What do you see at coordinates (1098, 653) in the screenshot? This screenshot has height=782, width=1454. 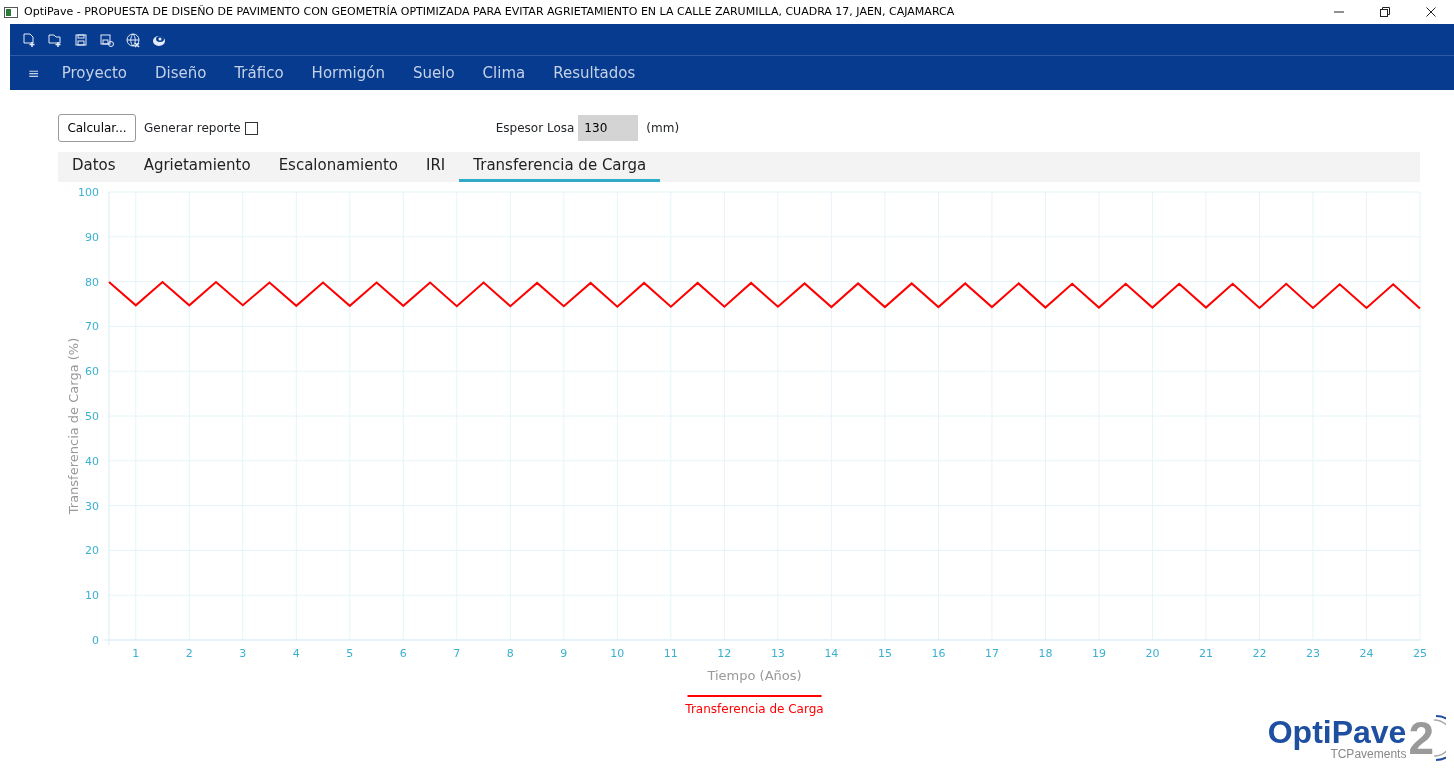 I see `axis-tick-label: 19` at bounding box center [1098, 653].